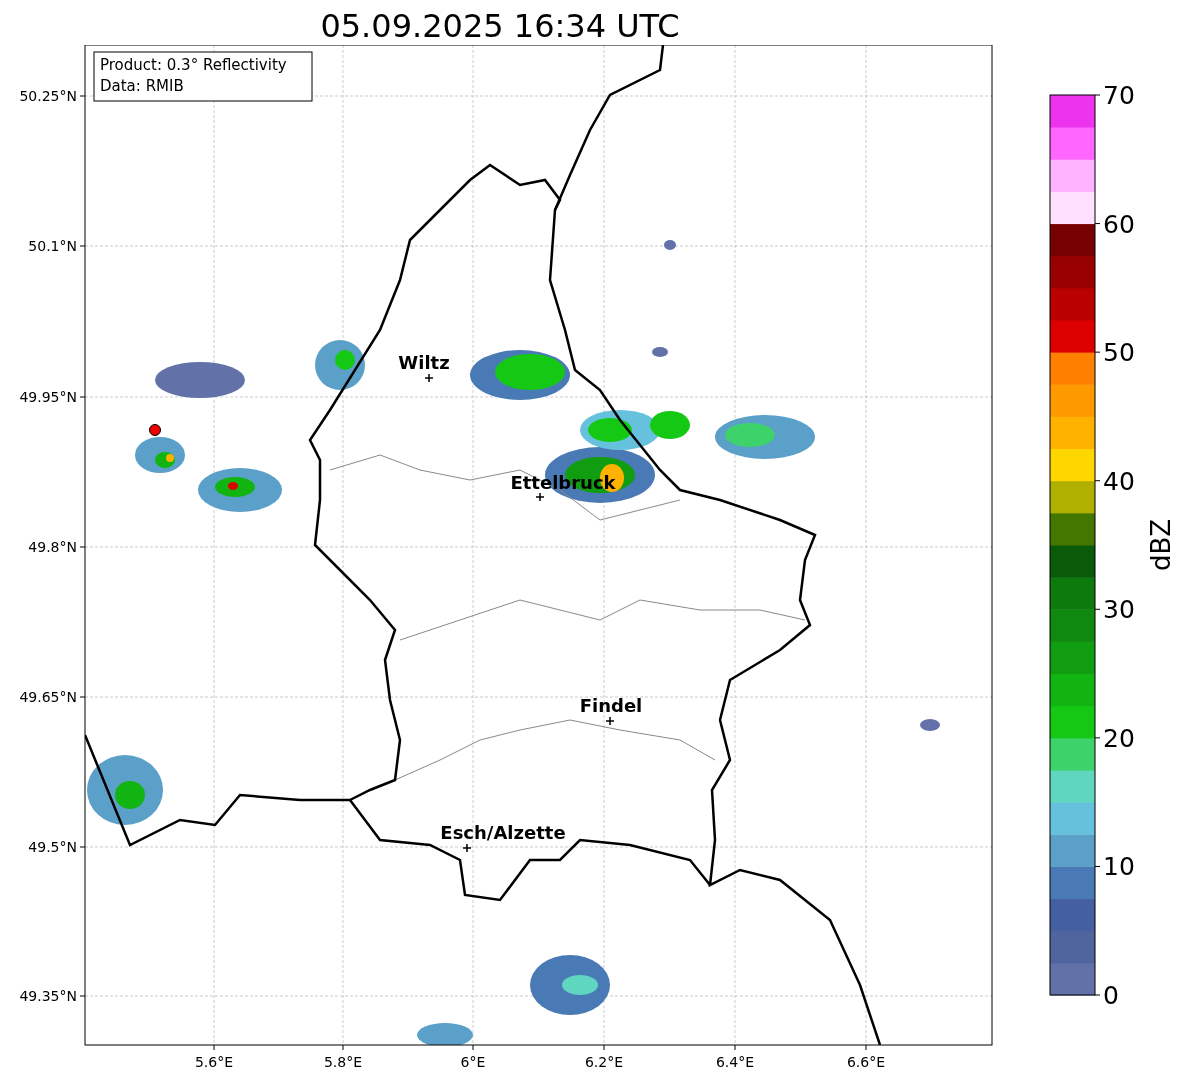  What do you see at coordinates (563, 482) in the screenshot?
I see `city-label: Ettelbruck` at bounding box center [563, 482].